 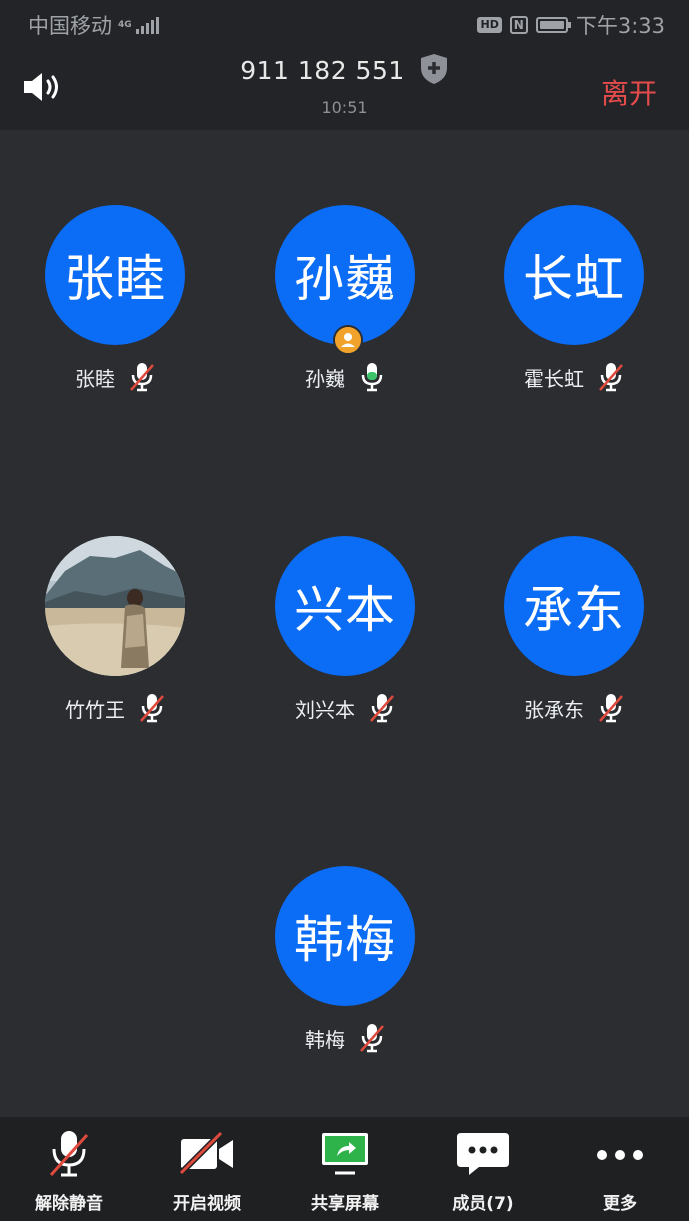 I want to click on hd-icon: HD, so click(x=489, y=25).